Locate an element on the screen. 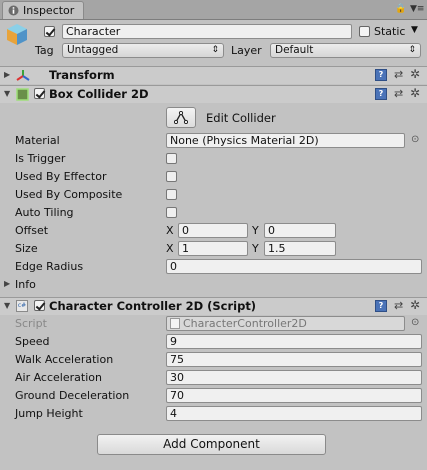  info-icon is located at coordinates (13, 10).